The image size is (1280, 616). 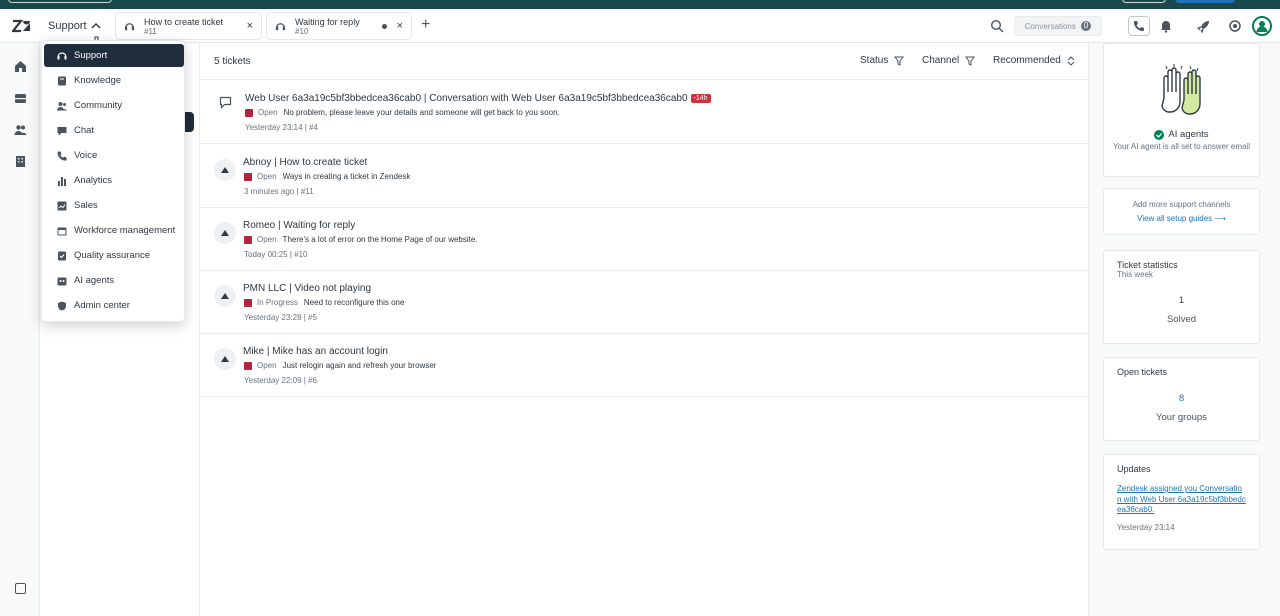 What do you see at coordinates (997, 26) in the screenshot?
I see `search-icon` at bounding box center [997, 26].